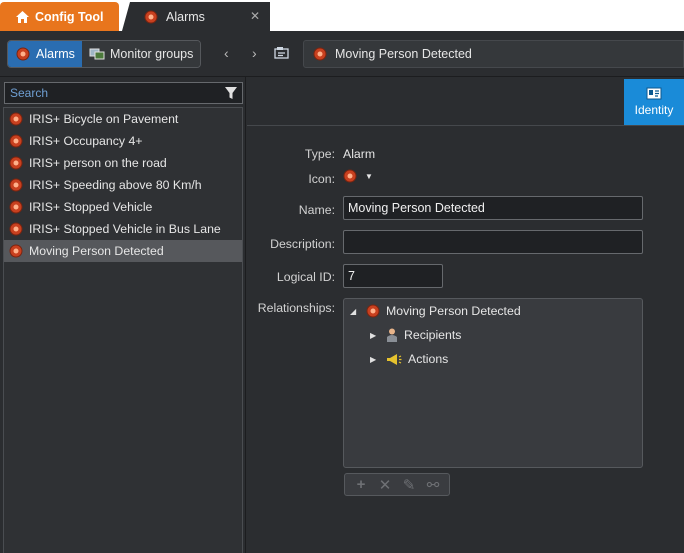 This screenshot has height=553, width=684. I want to click on monitor-group-icon, so click(97, 54).